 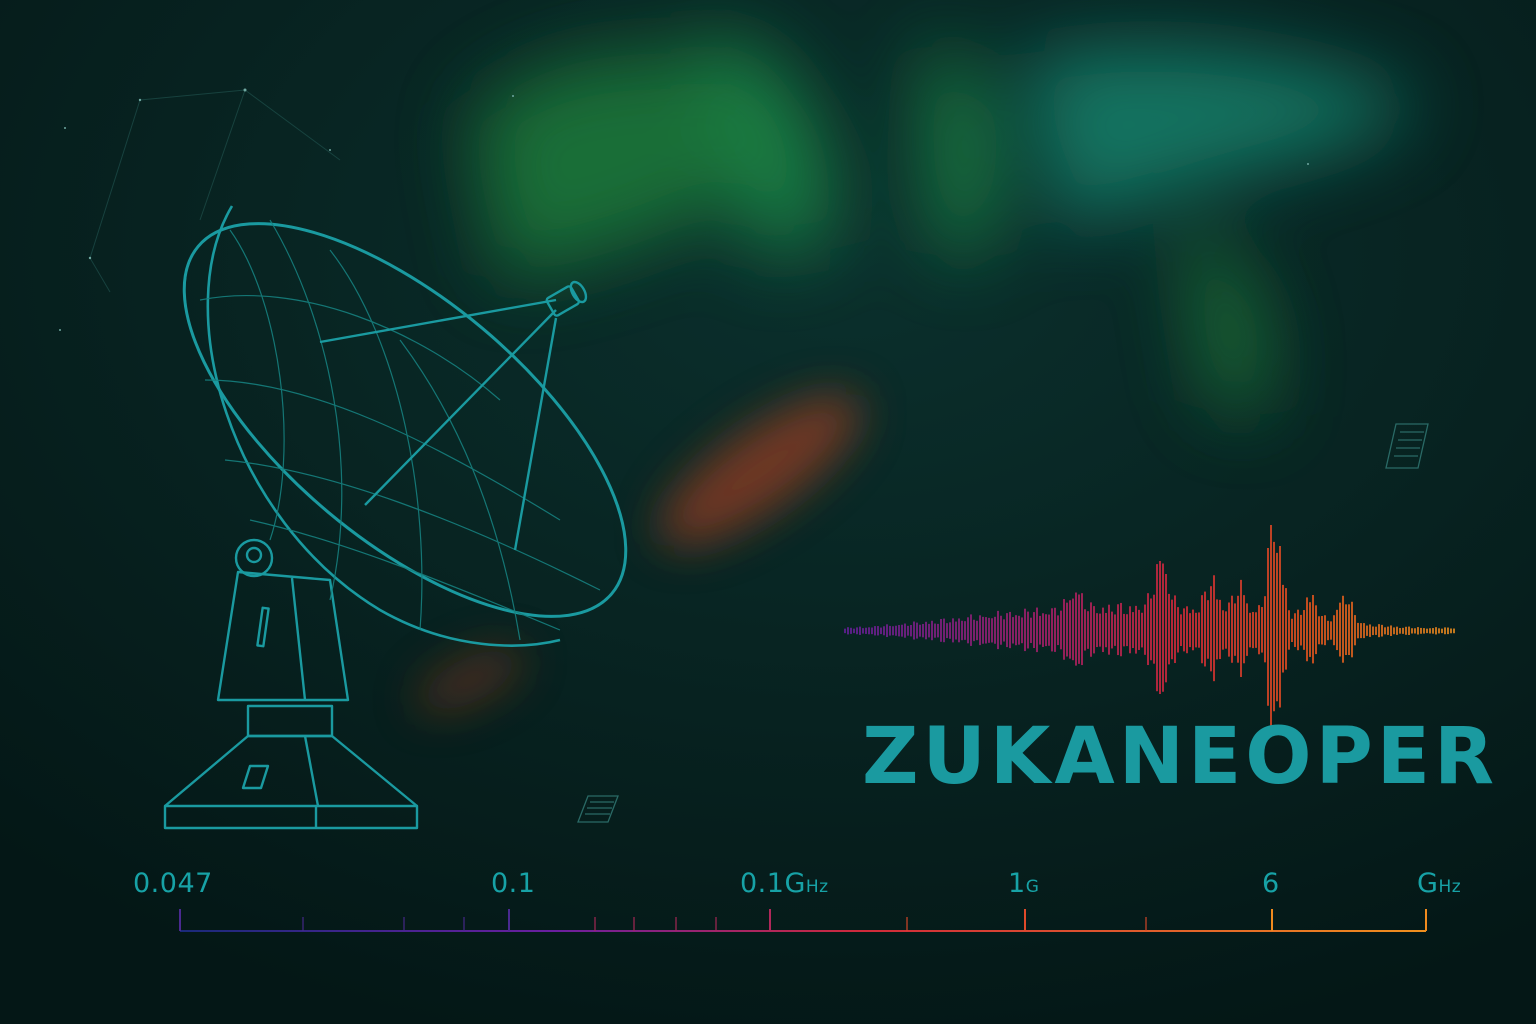 What do you see at coordinates (1180, 757) in the screenshot?
I see `brand-title: ZUKANEOPER` at bounding box center [1180, 757].